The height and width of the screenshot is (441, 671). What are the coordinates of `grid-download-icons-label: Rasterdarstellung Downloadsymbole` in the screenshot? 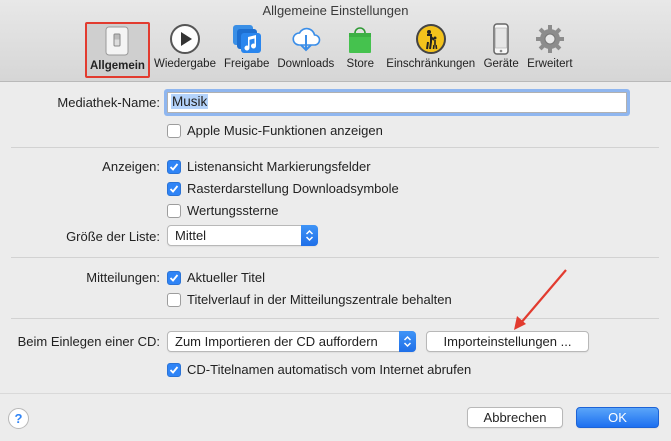 It's located at (293, 188).